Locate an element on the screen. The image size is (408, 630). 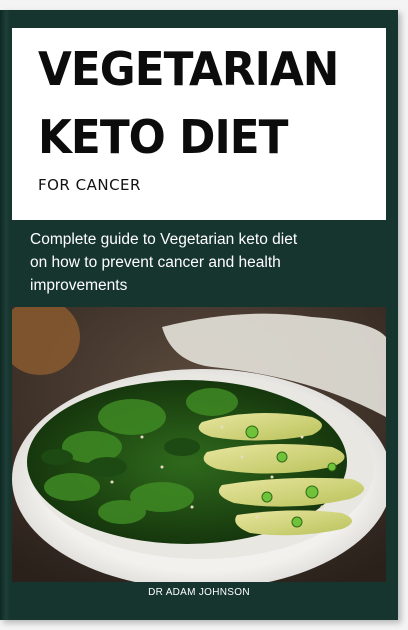
author-bar: DR ADAM JOHNSON is located at coordinates (199, 594).